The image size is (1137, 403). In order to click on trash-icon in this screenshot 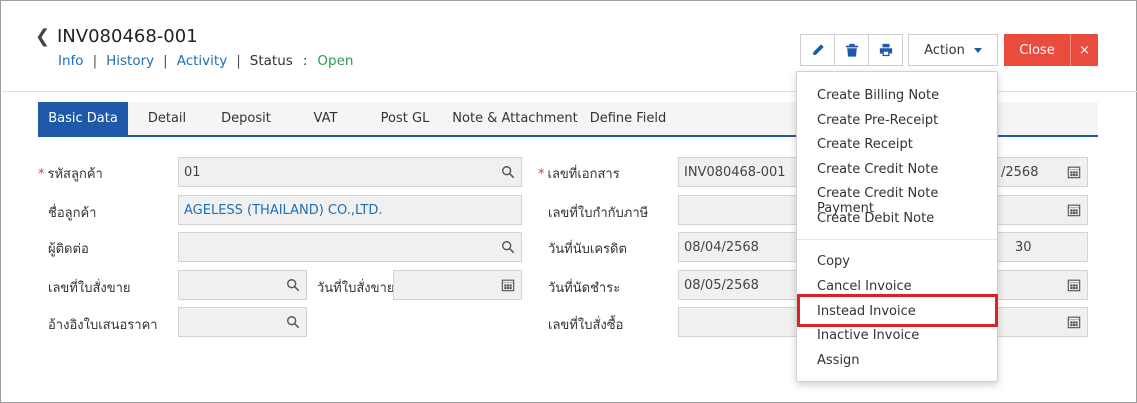, I will do `click(851, 50)`.